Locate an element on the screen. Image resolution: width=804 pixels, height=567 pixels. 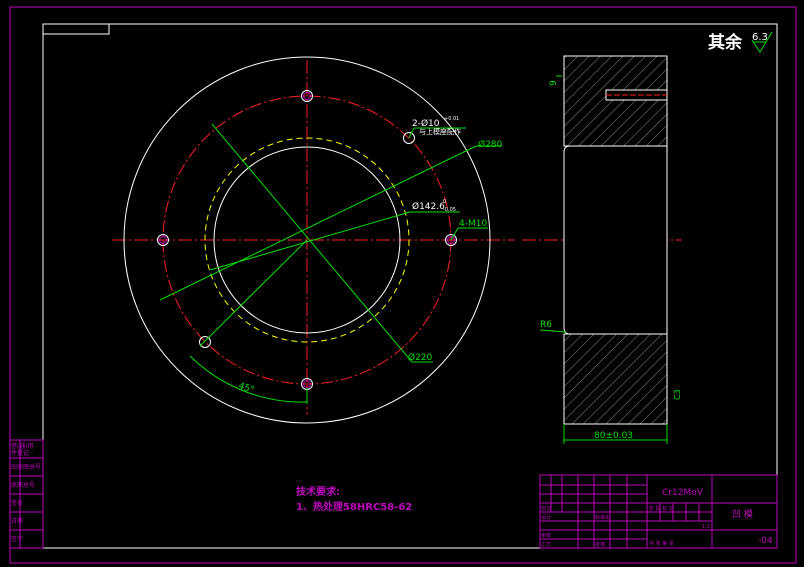
title-drawing-no: -04 is located at coordinates (765, 541).